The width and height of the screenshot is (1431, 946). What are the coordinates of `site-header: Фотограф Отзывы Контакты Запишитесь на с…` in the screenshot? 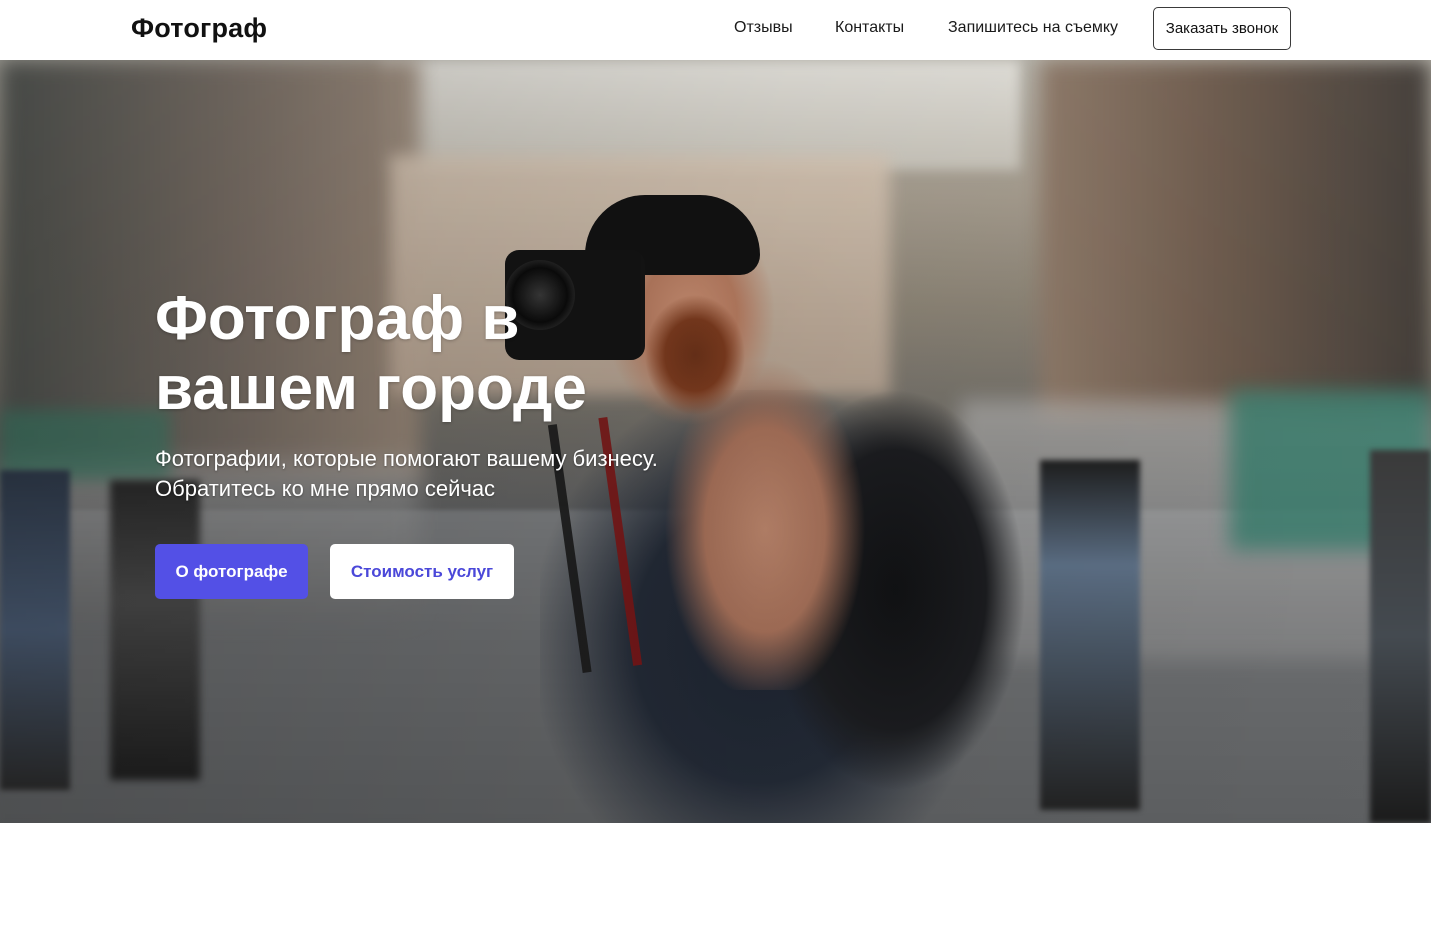 It's located at (715, 30).